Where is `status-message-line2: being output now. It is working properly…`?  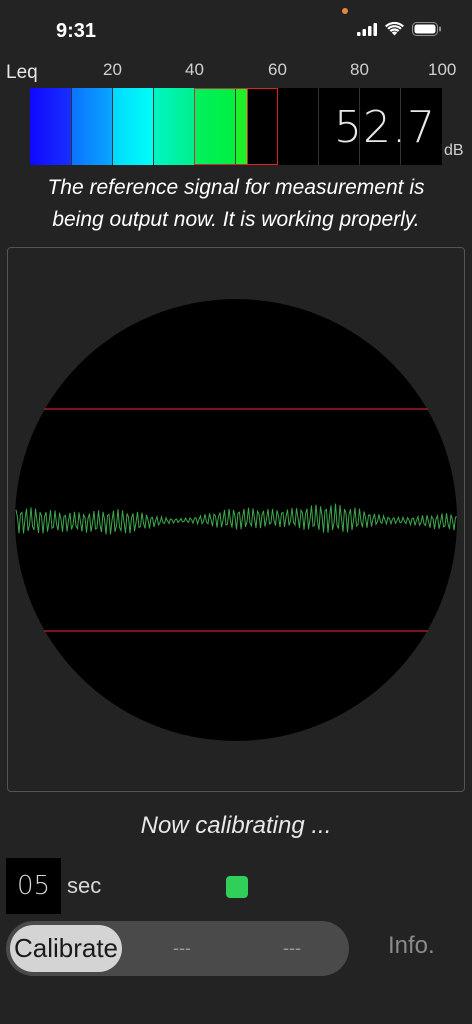
status-message-line2: being output now. It is working properly… is located at coordinates (236, 219).